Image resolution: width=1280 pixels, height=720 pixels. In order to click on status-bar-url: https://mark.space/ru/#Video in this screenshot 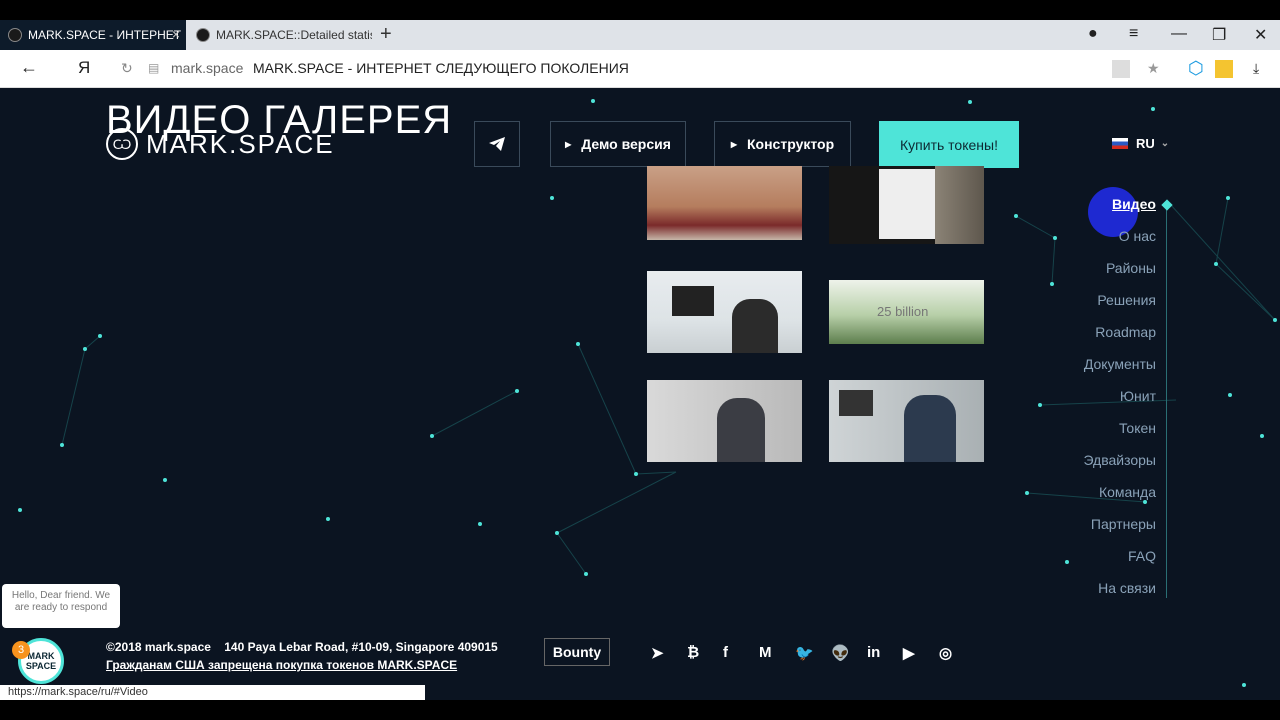, I will do `click(212, 692)`.